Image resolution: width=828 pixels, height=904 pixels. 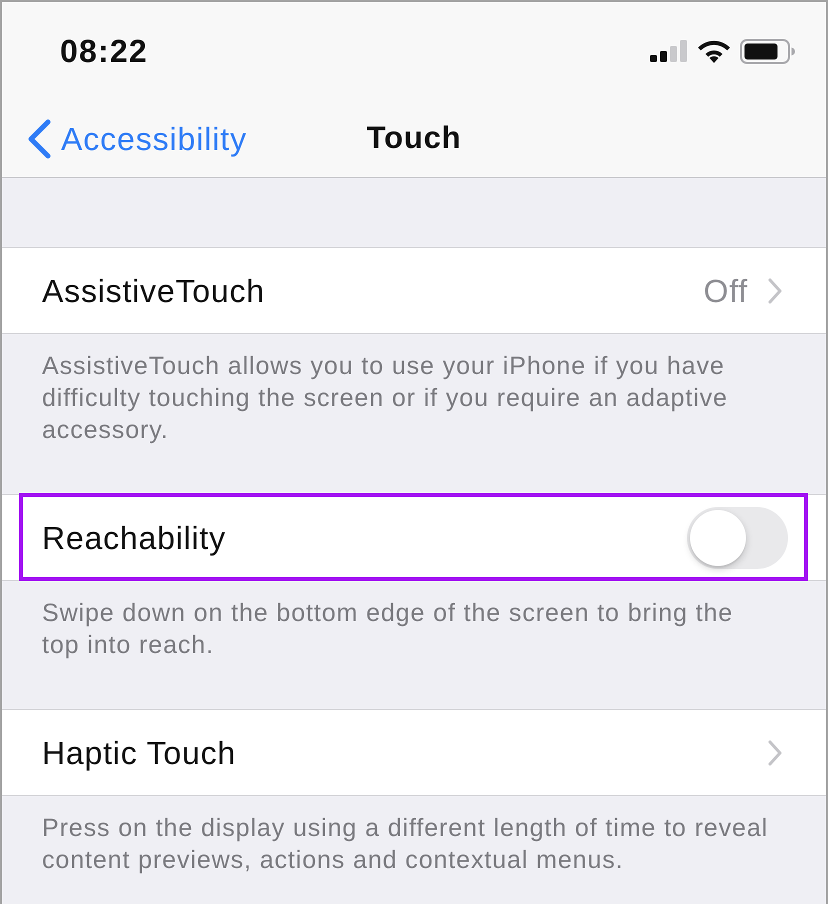 What do you see at coordinates (669, 51) in the screenshot?
I see `signal-bars-icon` at bounding box center [669, 51].